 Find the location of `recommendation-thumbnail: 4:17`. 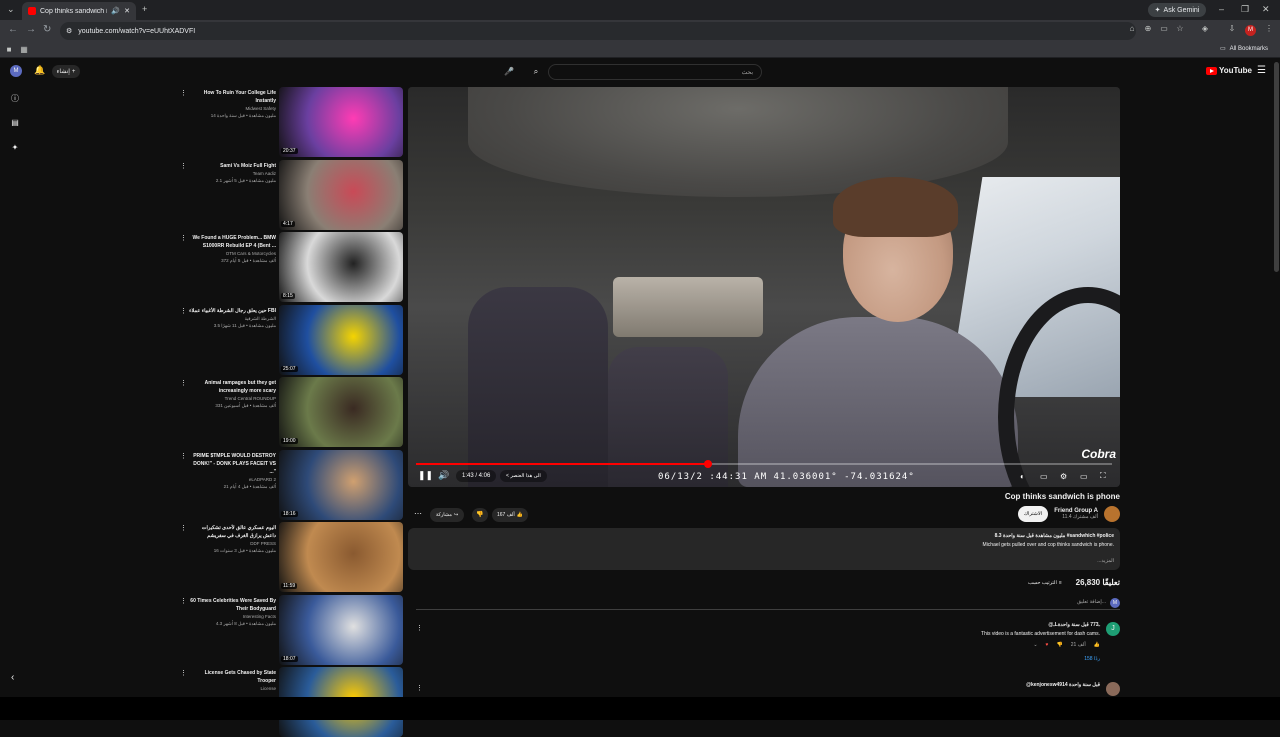

recommendation-thumbnail: 4:17 is located at coordinates (341, 195).